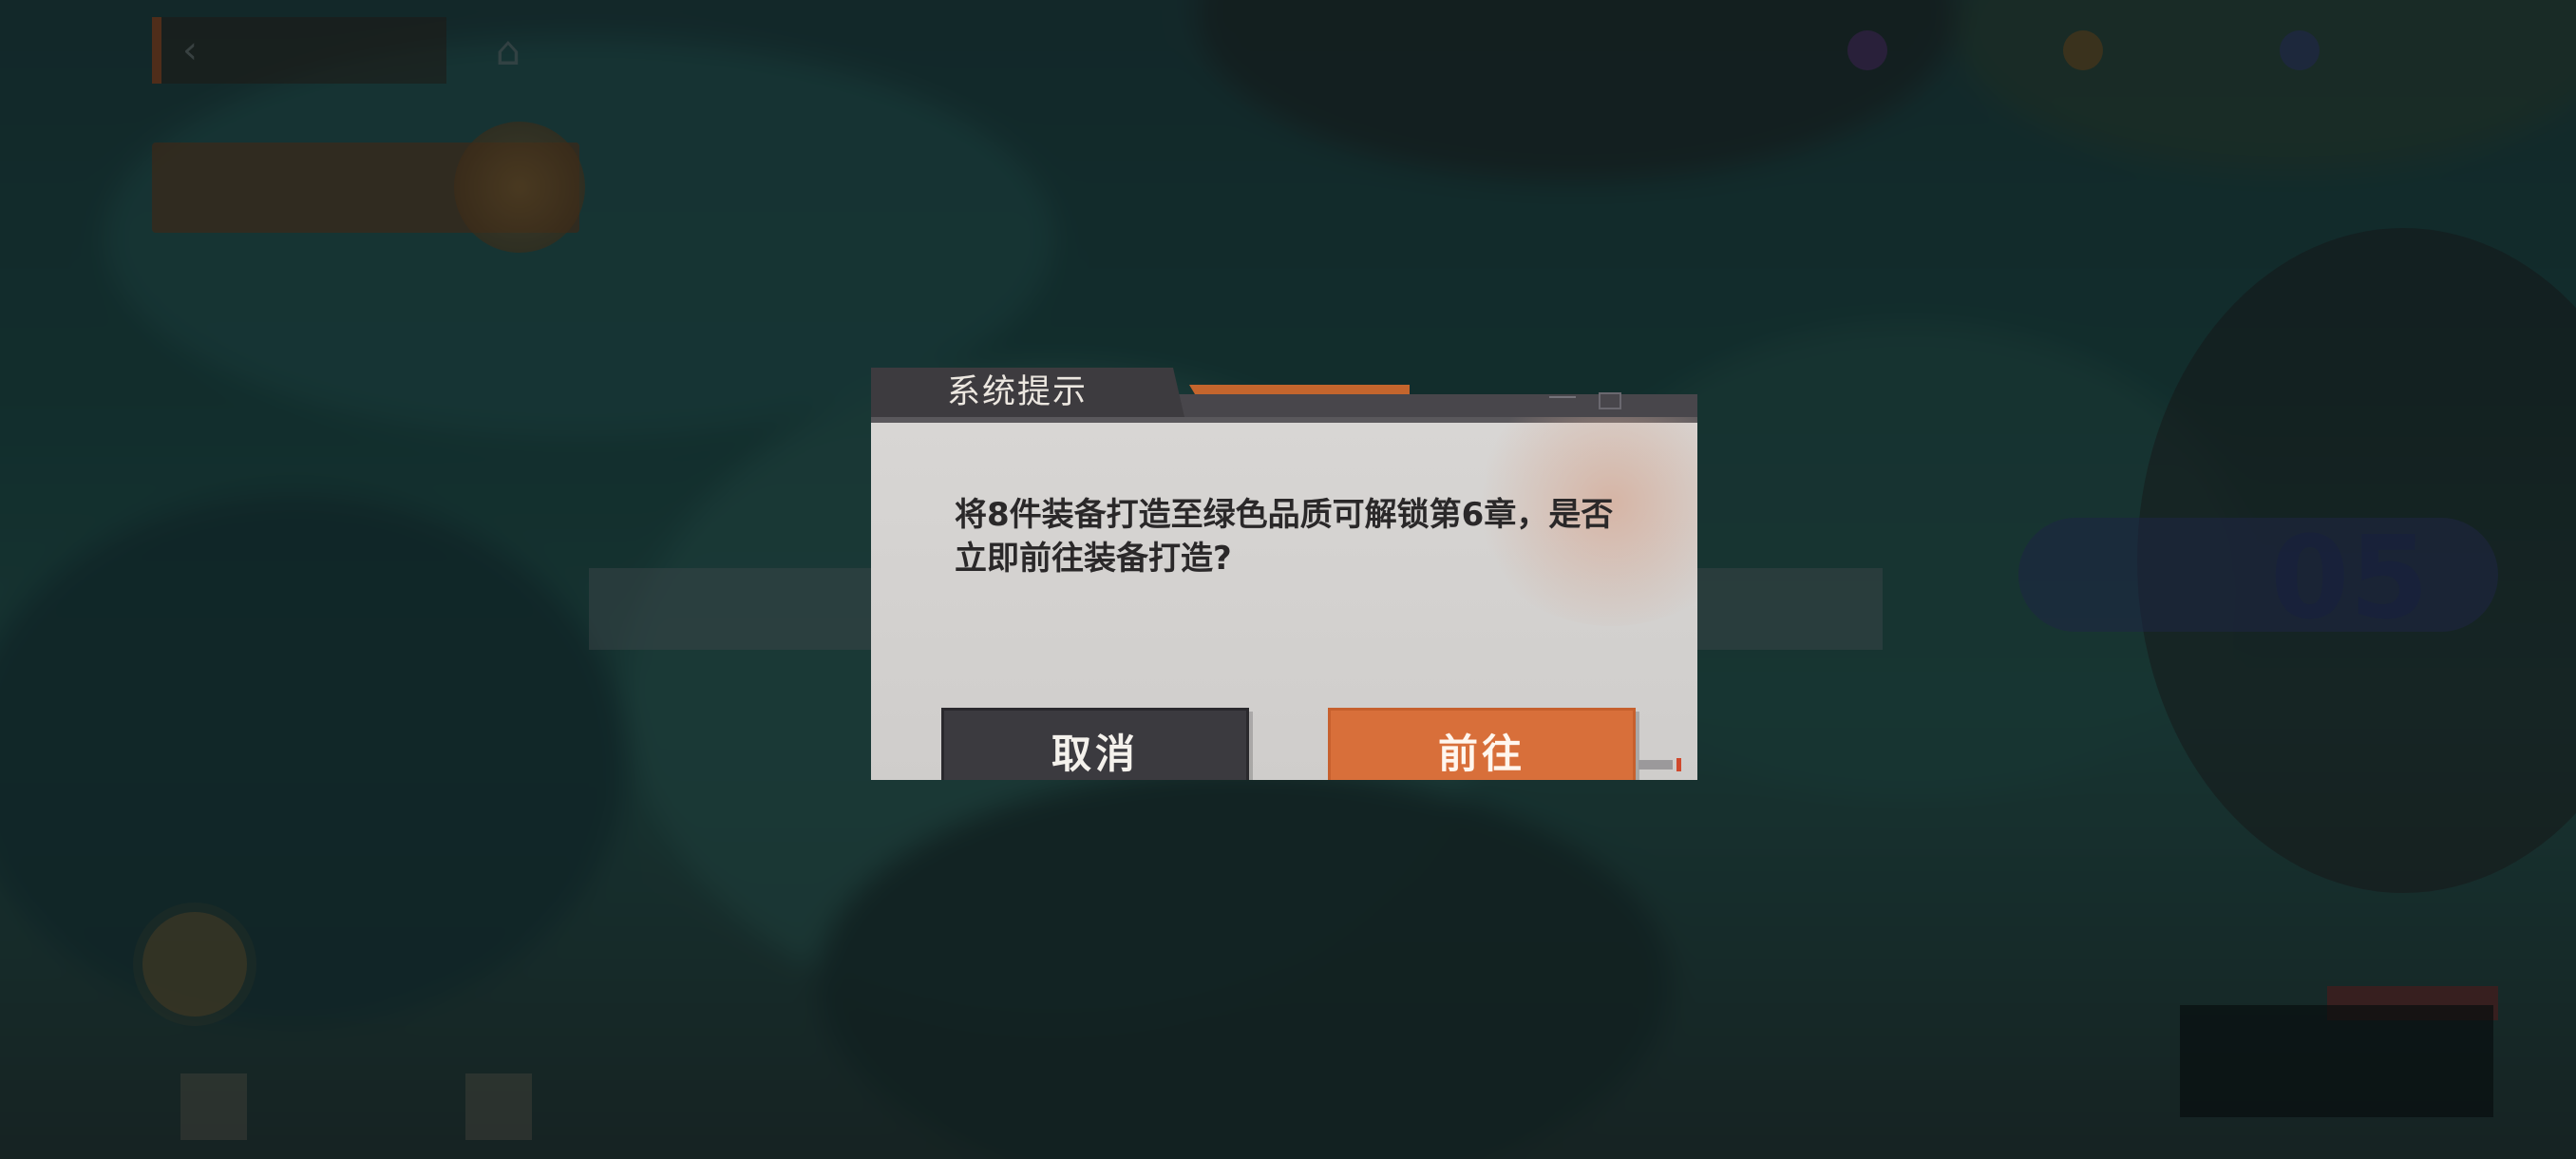 The height and width of the screenshot is (1159, 2576). Describe the element at coordinates (1018, 392) in the screenshot. I see `dialog-title: 系统提示` at that location.